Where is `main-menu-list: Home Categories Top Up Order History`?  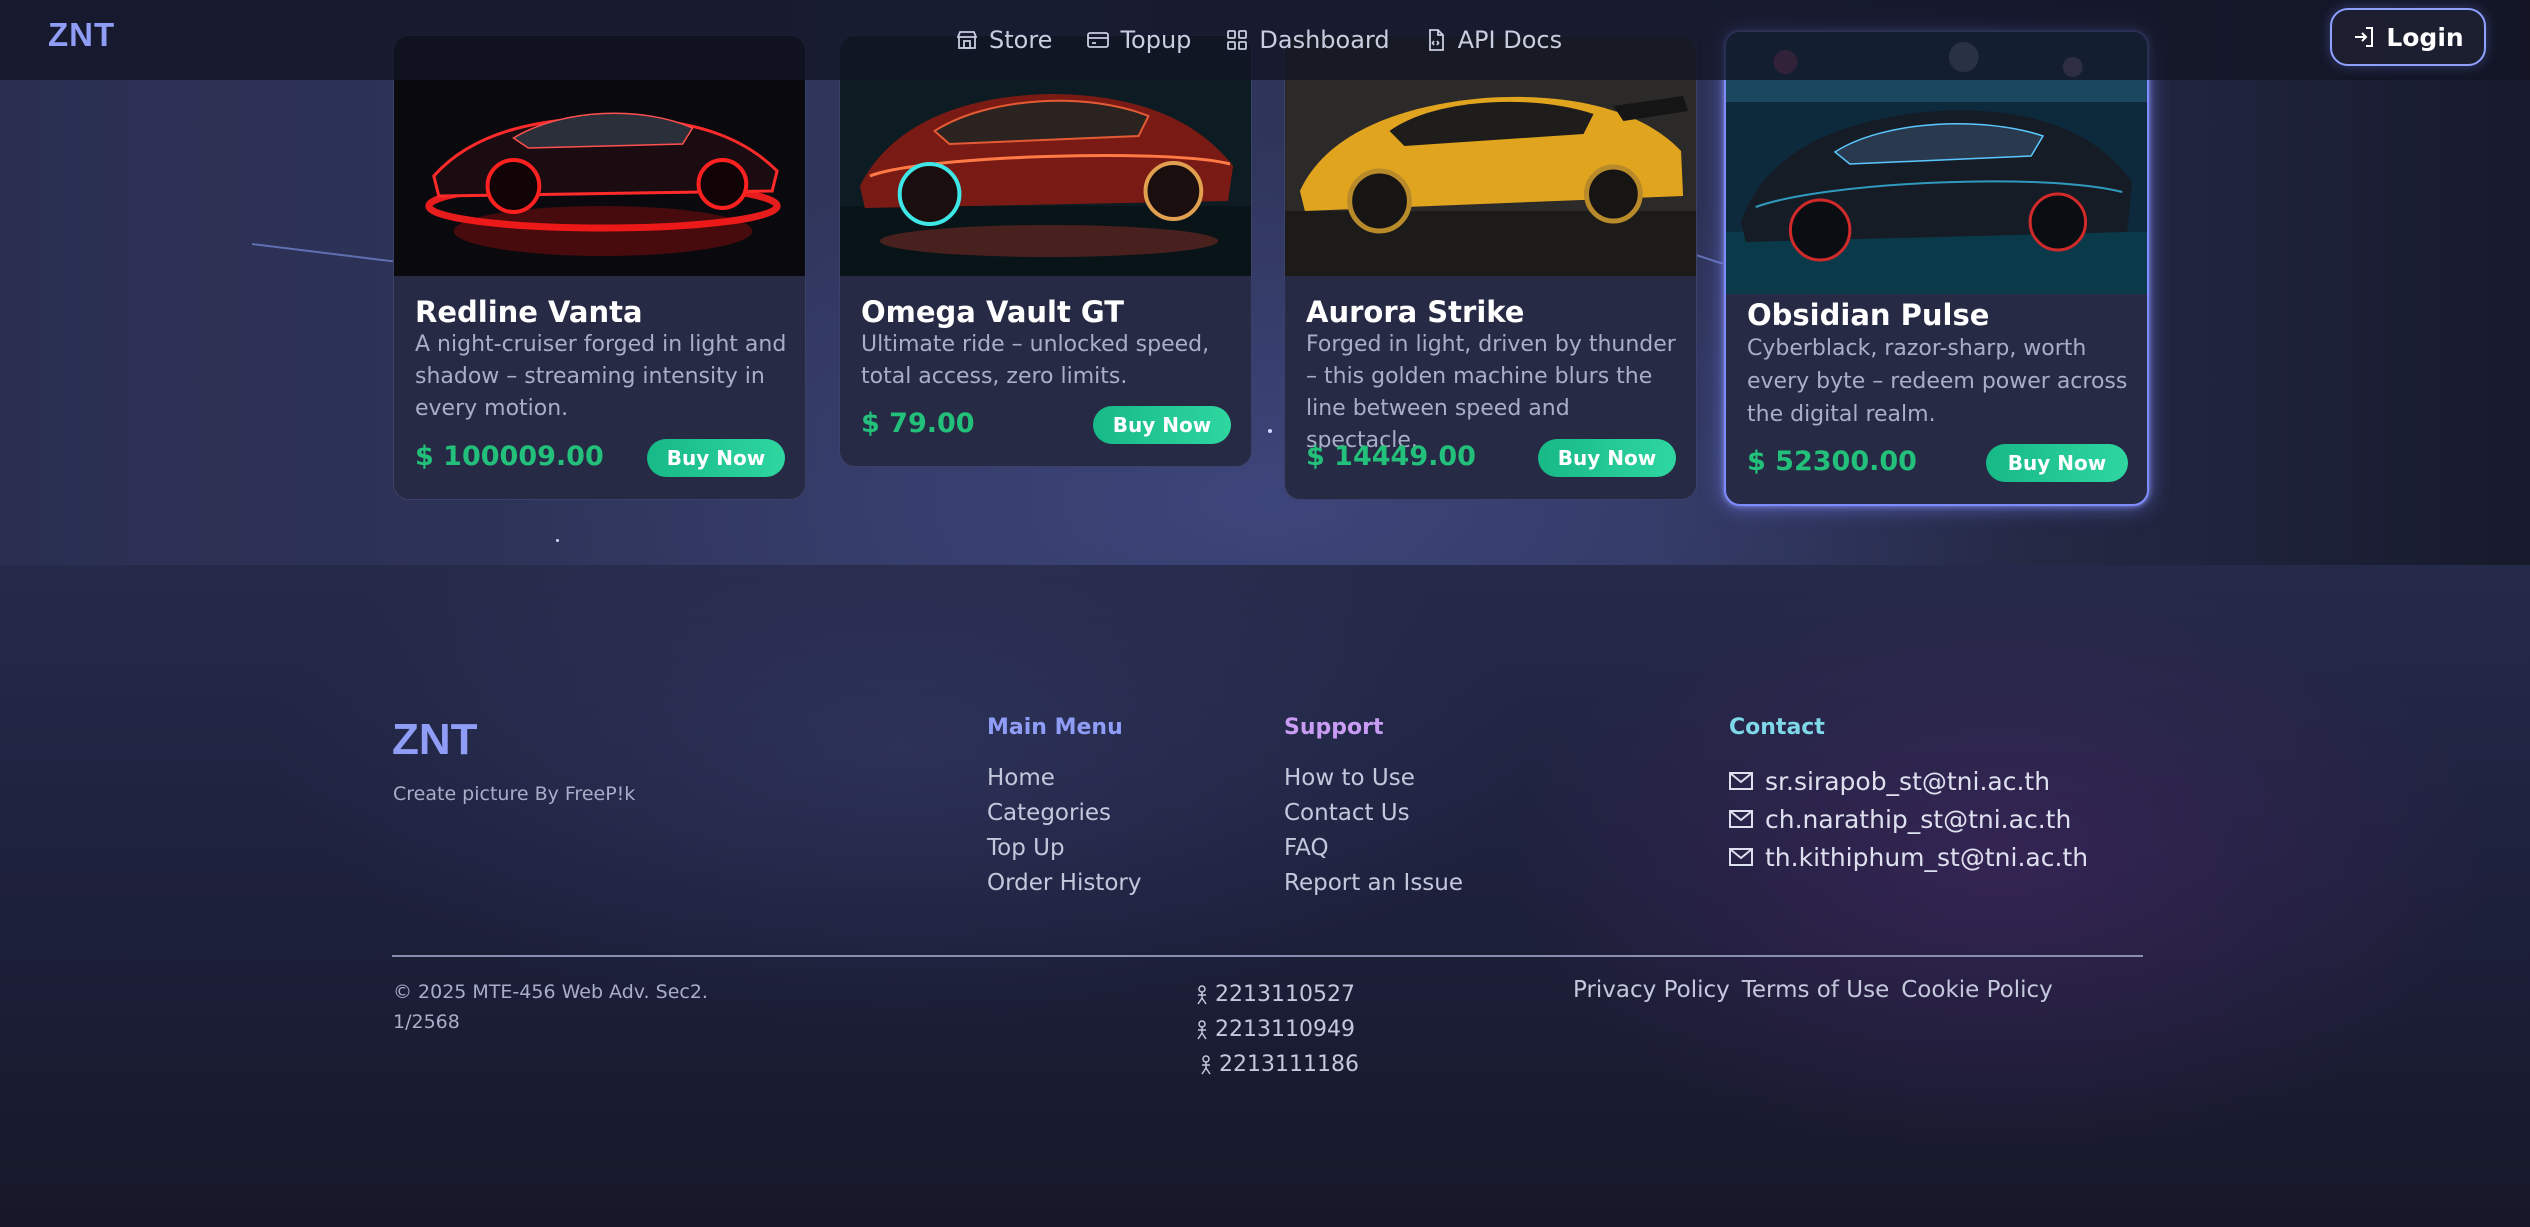
main-menu-list: Home Categories Top Up Order History is located at coordinates (1064, 831).